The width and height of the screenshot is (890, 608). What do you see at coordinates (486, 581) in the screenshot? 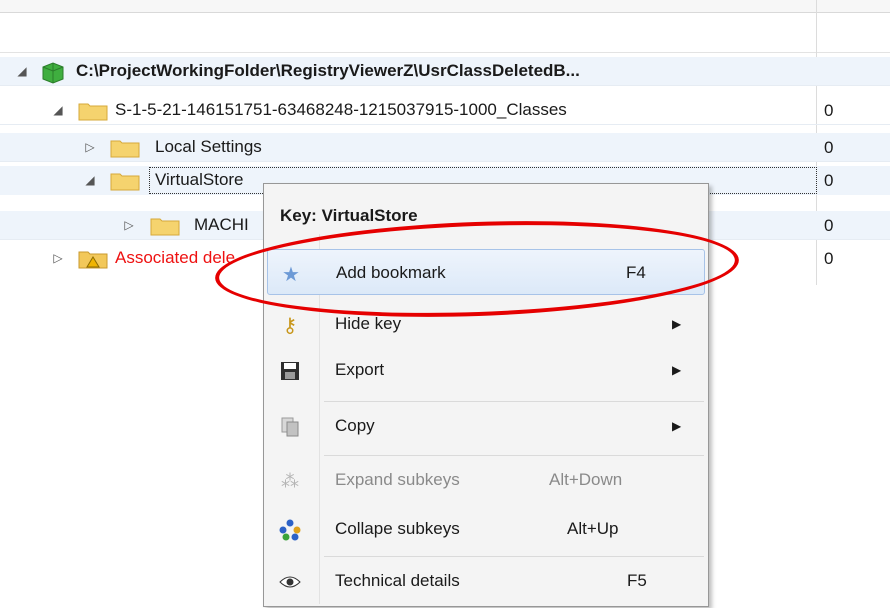
I see `menu-item-technical-details: Technical details F5` at bounding box center [486, 581].